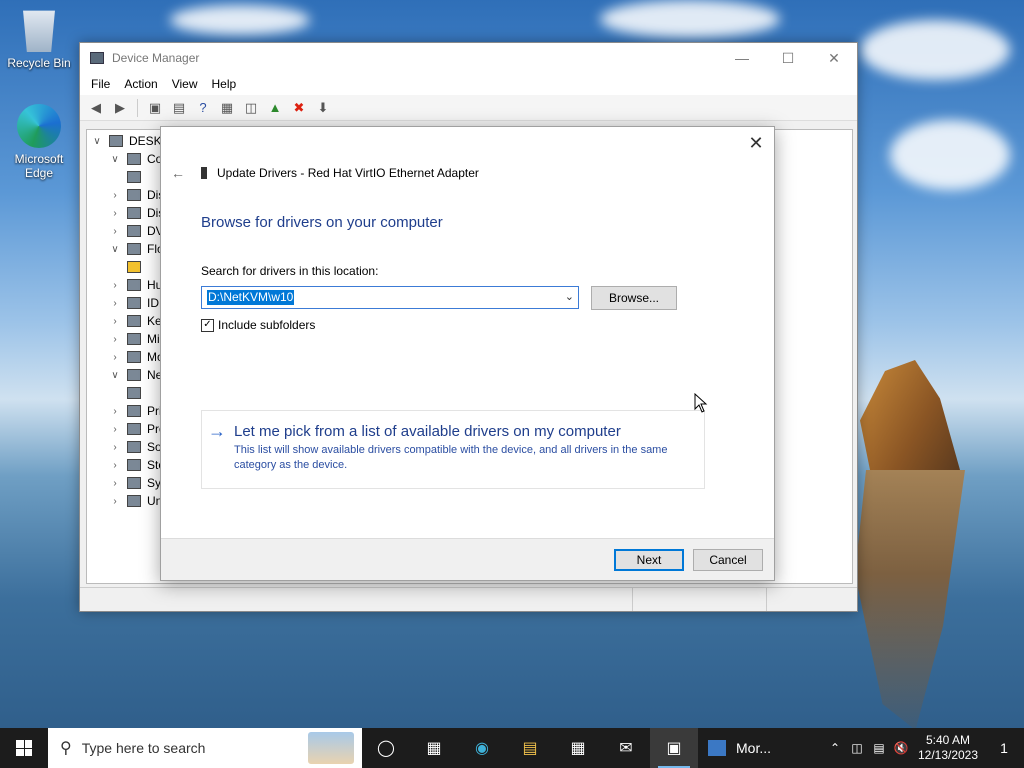 The width and height of the screenshot is (1024, 768). I want to click on desktop-cliff, so click(910, 415).